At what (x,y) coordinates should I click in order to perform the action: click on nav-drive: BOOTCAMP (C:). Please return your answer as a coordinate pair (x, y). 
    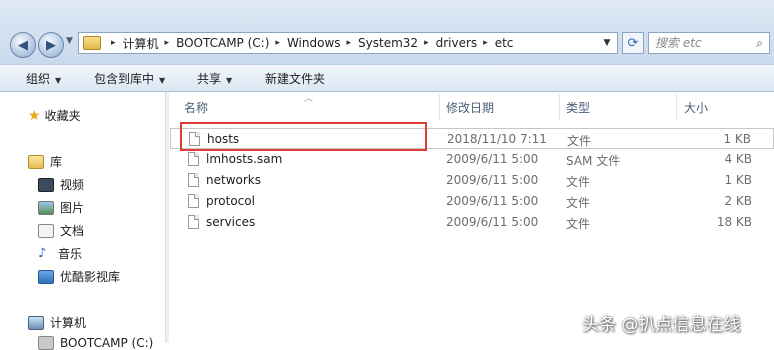
    Looking at the image, I should click on (95, 343).